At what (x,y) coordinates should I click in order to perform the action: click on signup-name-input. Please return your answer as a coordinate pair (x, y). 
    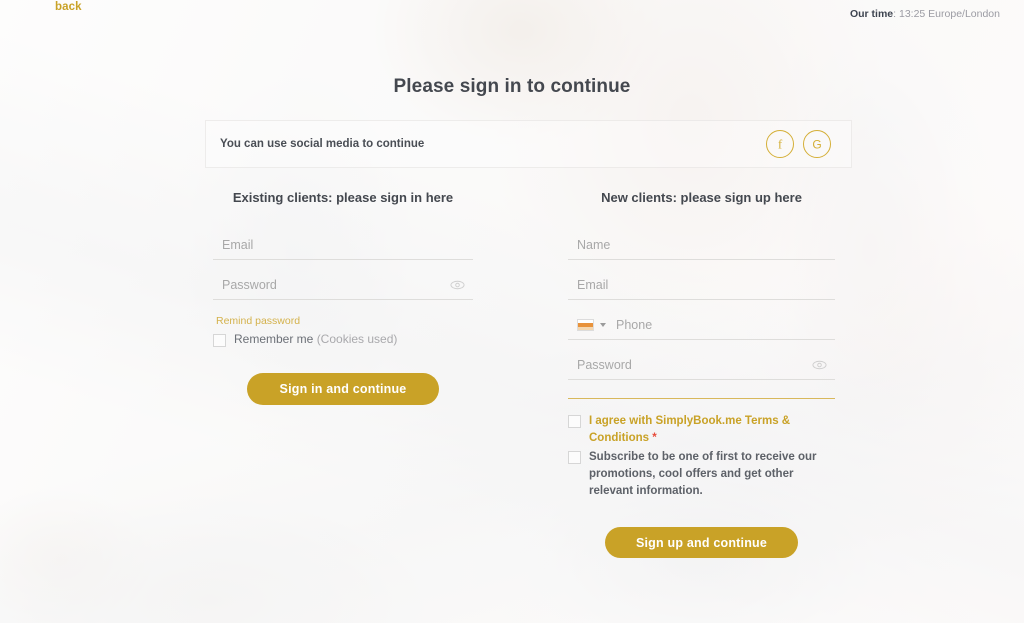
    Looking at the image, I should click on (701, 245).